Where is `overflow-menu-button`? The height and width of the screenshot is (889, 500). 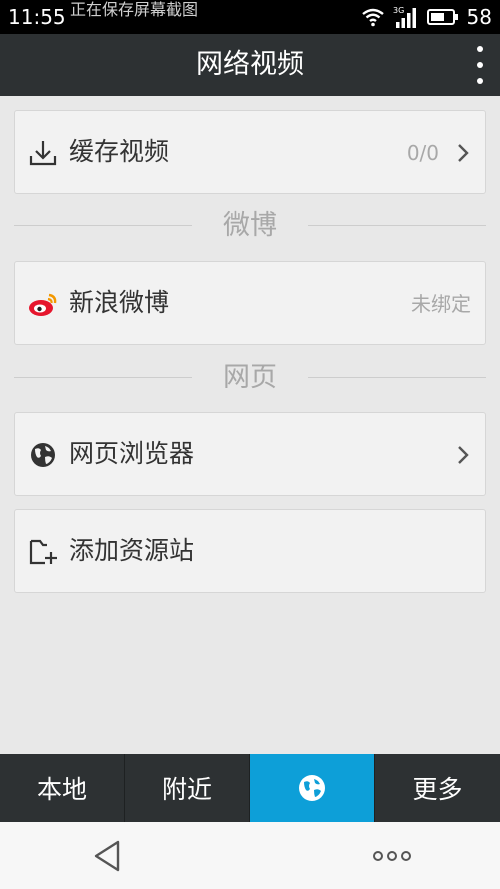
overflow-menu-button is located at coordinates (480, 65).